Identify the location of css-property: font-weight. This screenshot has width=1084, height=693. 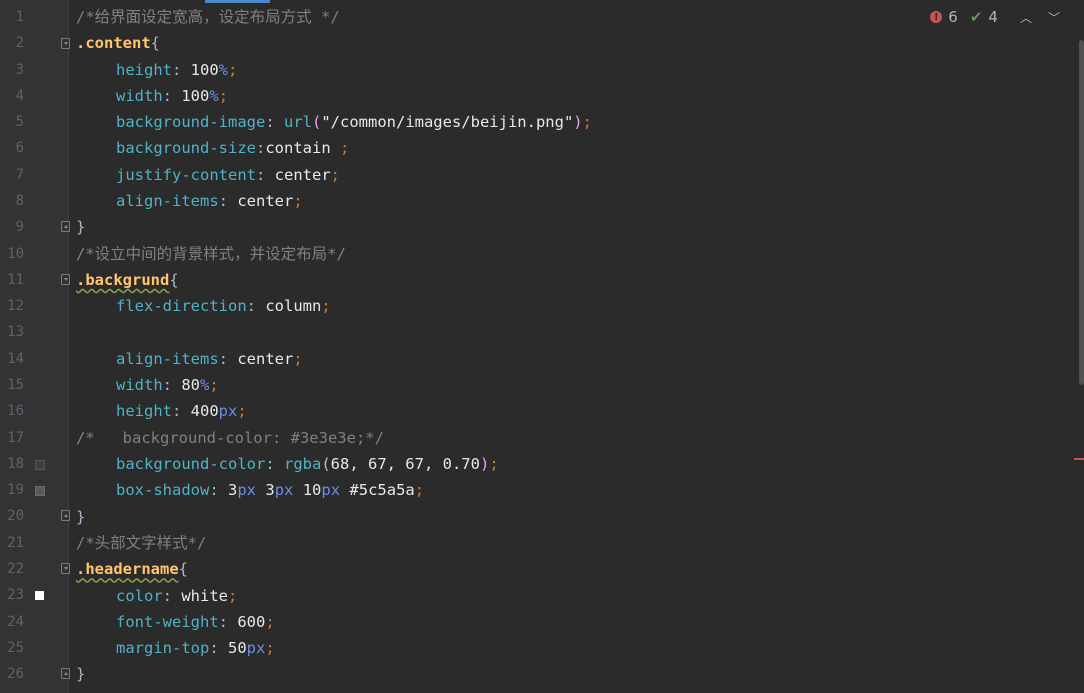
(167, 621).